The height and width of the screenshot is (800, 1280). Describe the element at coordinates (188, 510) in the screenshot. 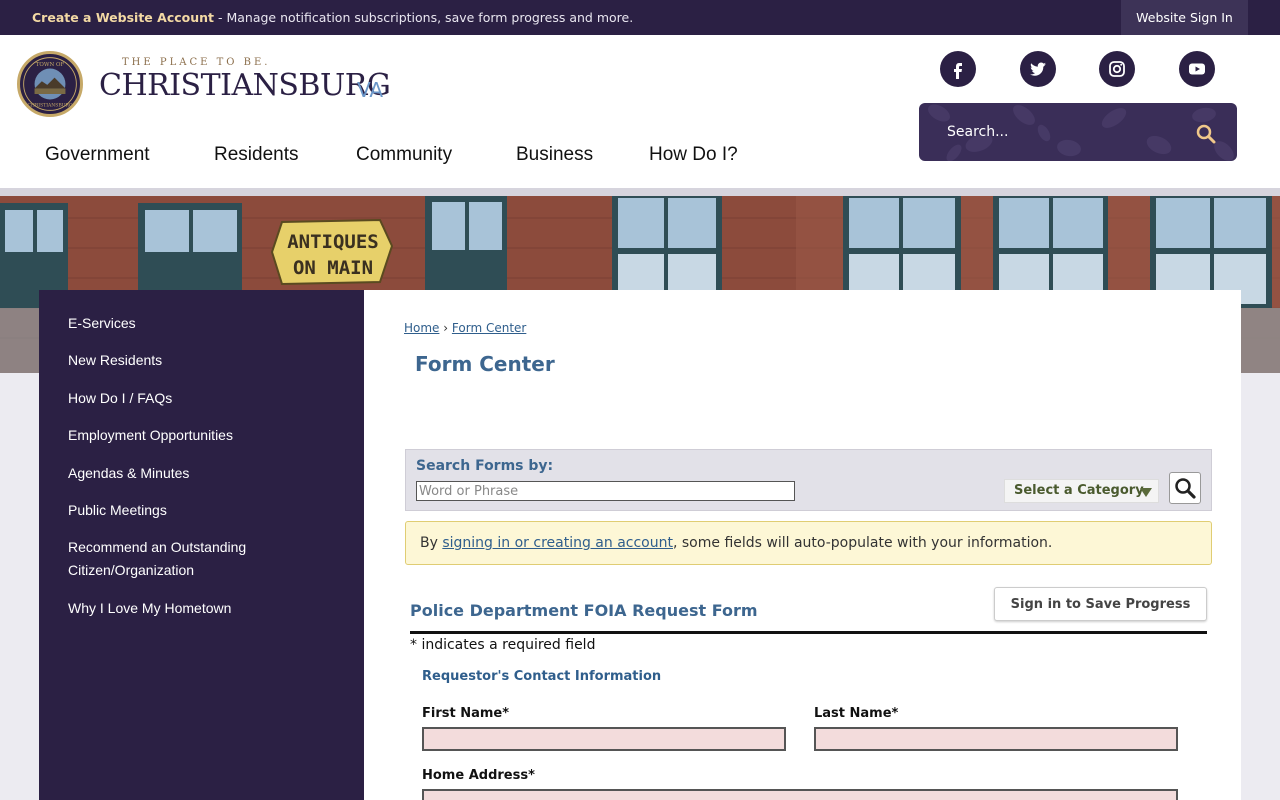

I see `sidebar-item-public-meetings: Public Meetings` at that location.